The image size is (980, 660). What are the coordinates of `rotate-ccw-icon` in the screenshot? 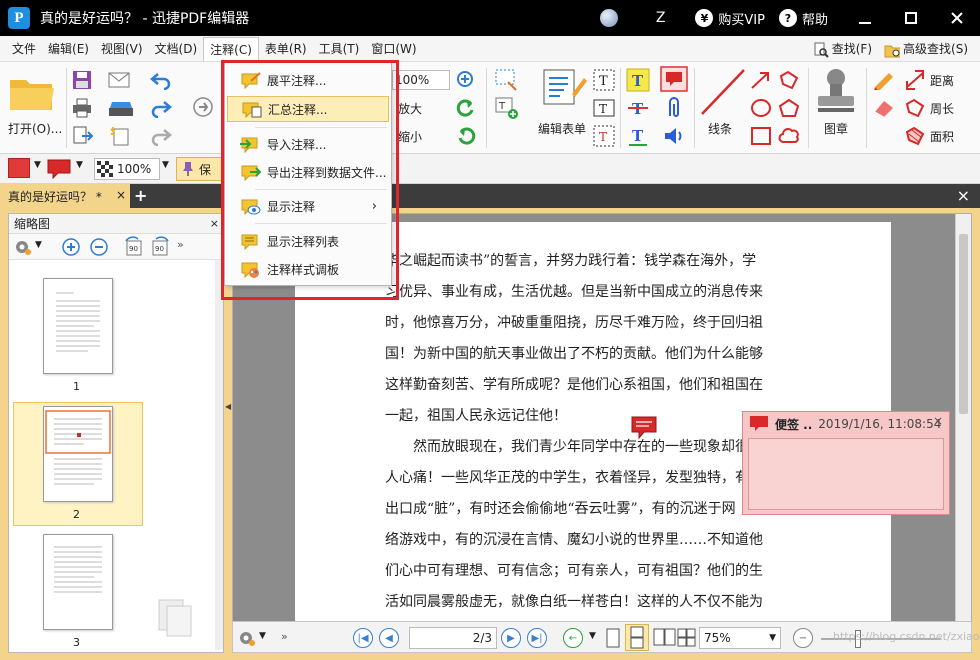 It's located at (466, 108).